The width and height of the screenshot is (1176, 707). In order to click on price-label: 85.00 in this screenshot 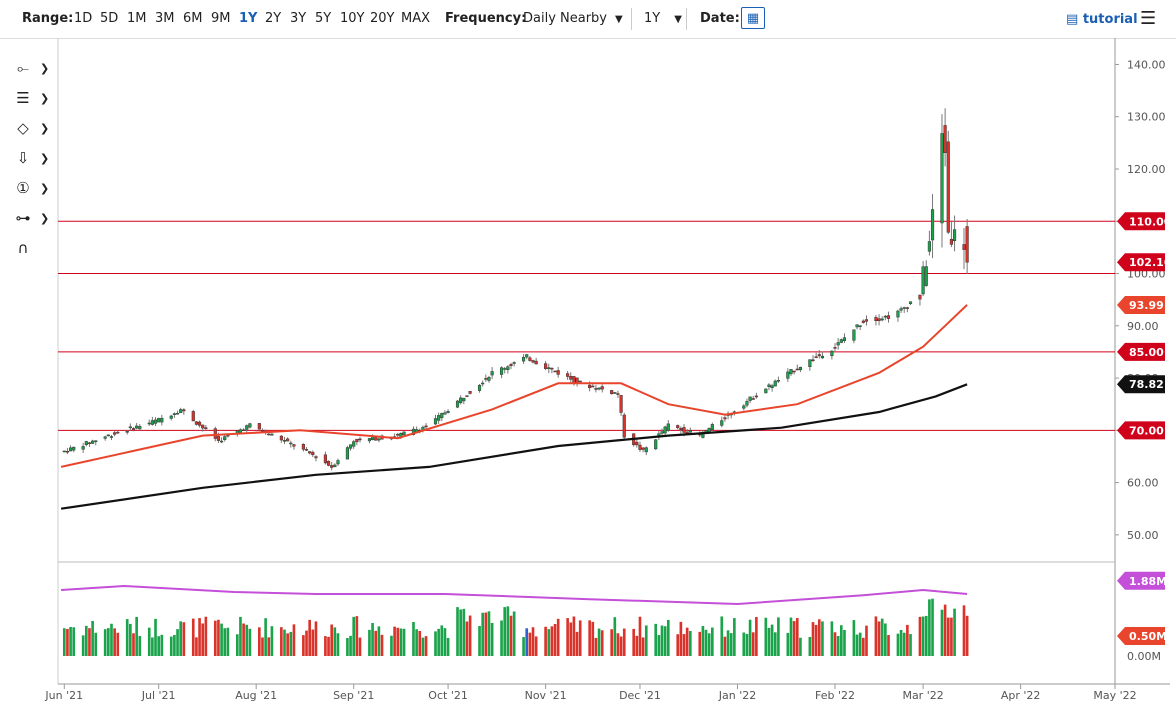, I will do `click(1146, 352)`.